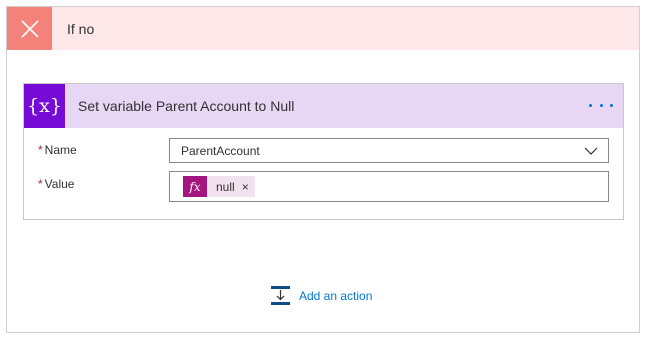 The image size is (645, 340). What do you see at coordinates (245, 187) in the screenshot?
I see `token-remove-icon: ×` at bounding box center [245, 187].